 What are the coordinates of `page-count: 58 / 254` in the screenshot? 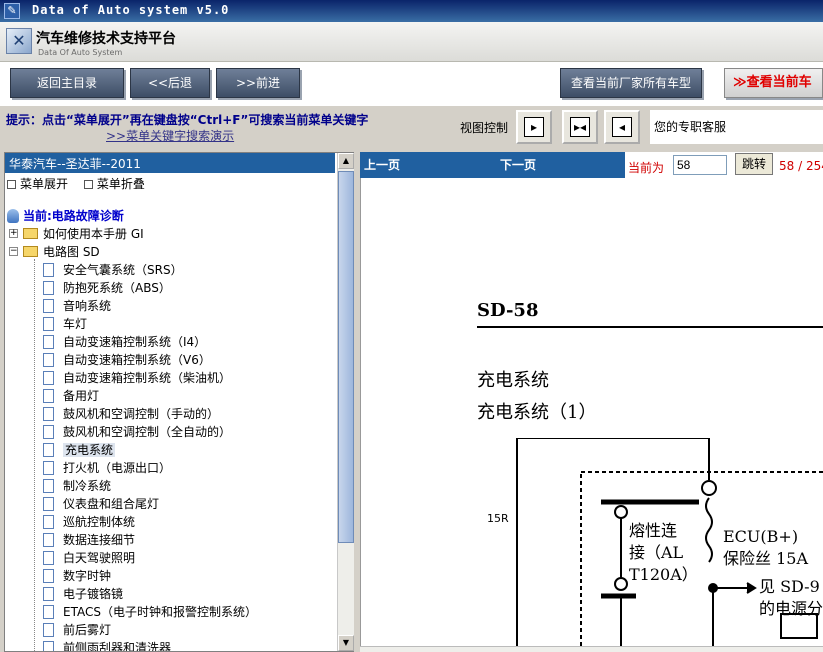 It's located at (801, 166).